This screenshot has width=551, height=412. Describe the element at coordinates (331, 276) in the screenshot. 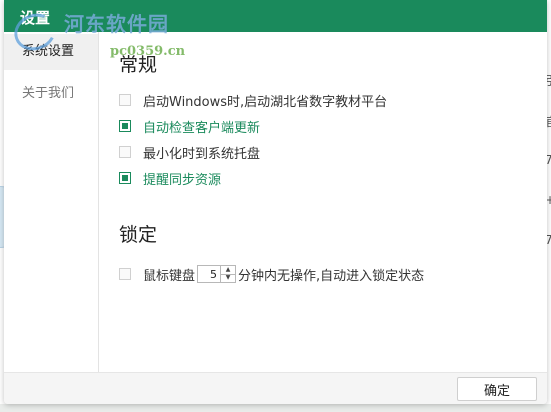

I see `lock-label-suffix: 分钟内无操作,自动进入锁定状态` at that location.